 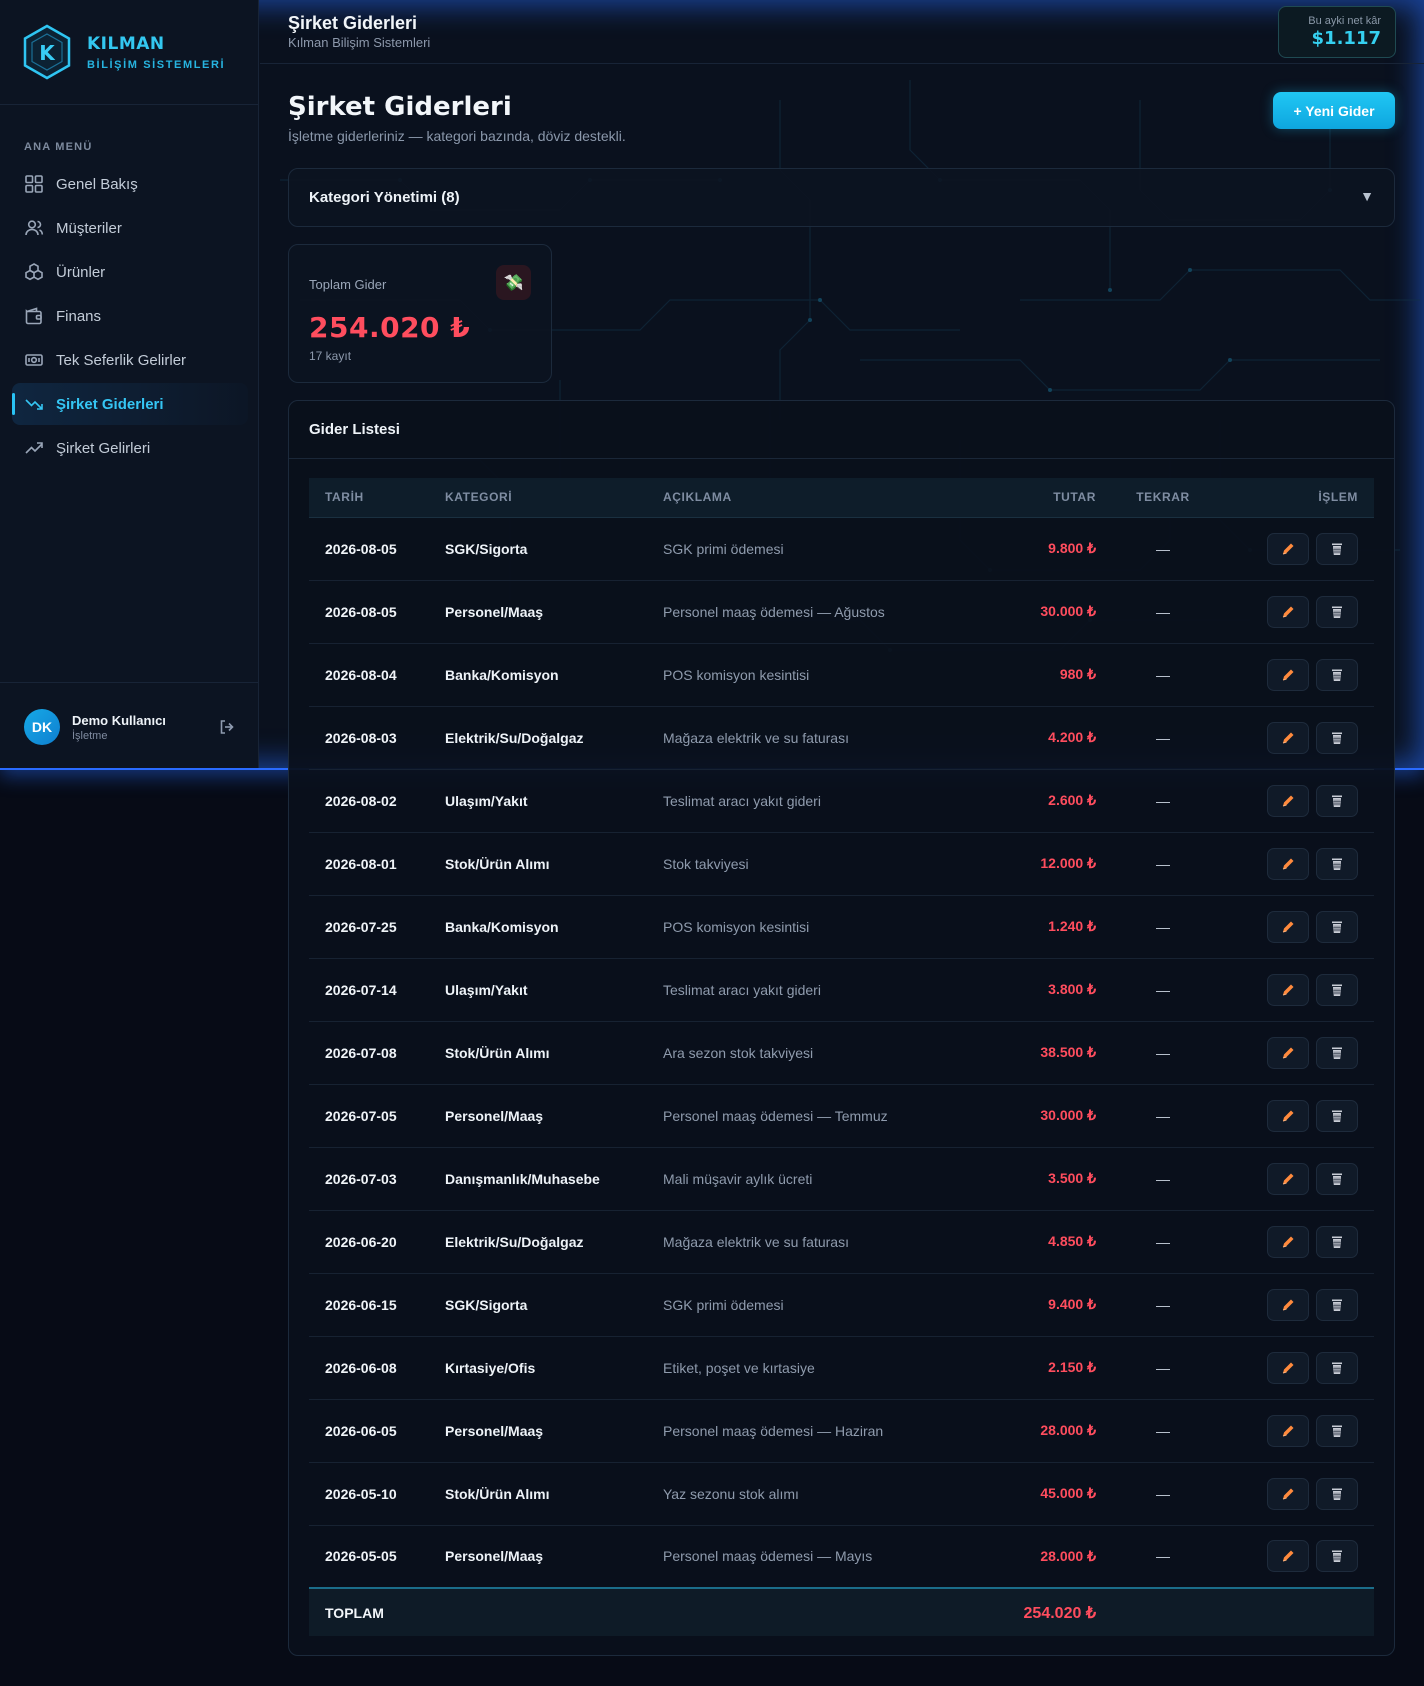 I want to click on row-amount: 2.600 ₺, so click(x=1072, y=800).